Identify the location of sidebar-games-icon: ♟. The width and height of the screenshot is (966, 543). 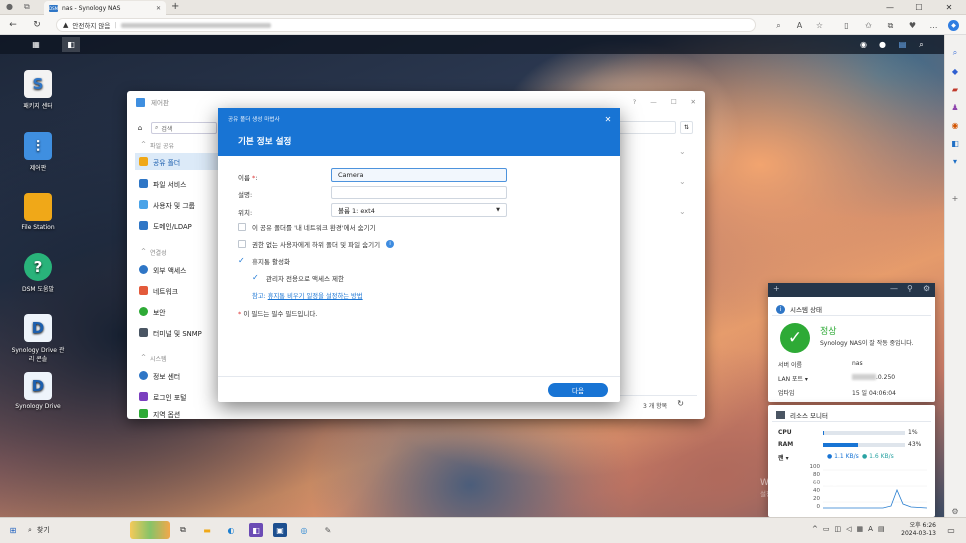
(955, 107).